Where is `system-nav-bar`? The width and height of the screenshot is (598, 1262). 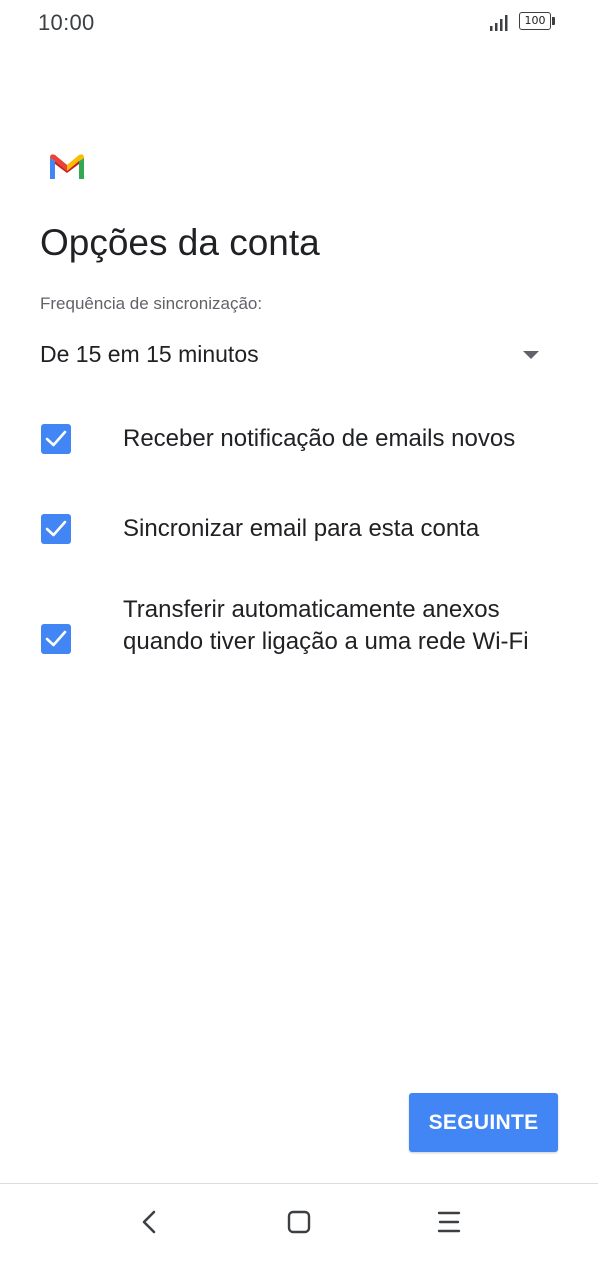
system-nav-bar is located at coordinates (299, 1223).